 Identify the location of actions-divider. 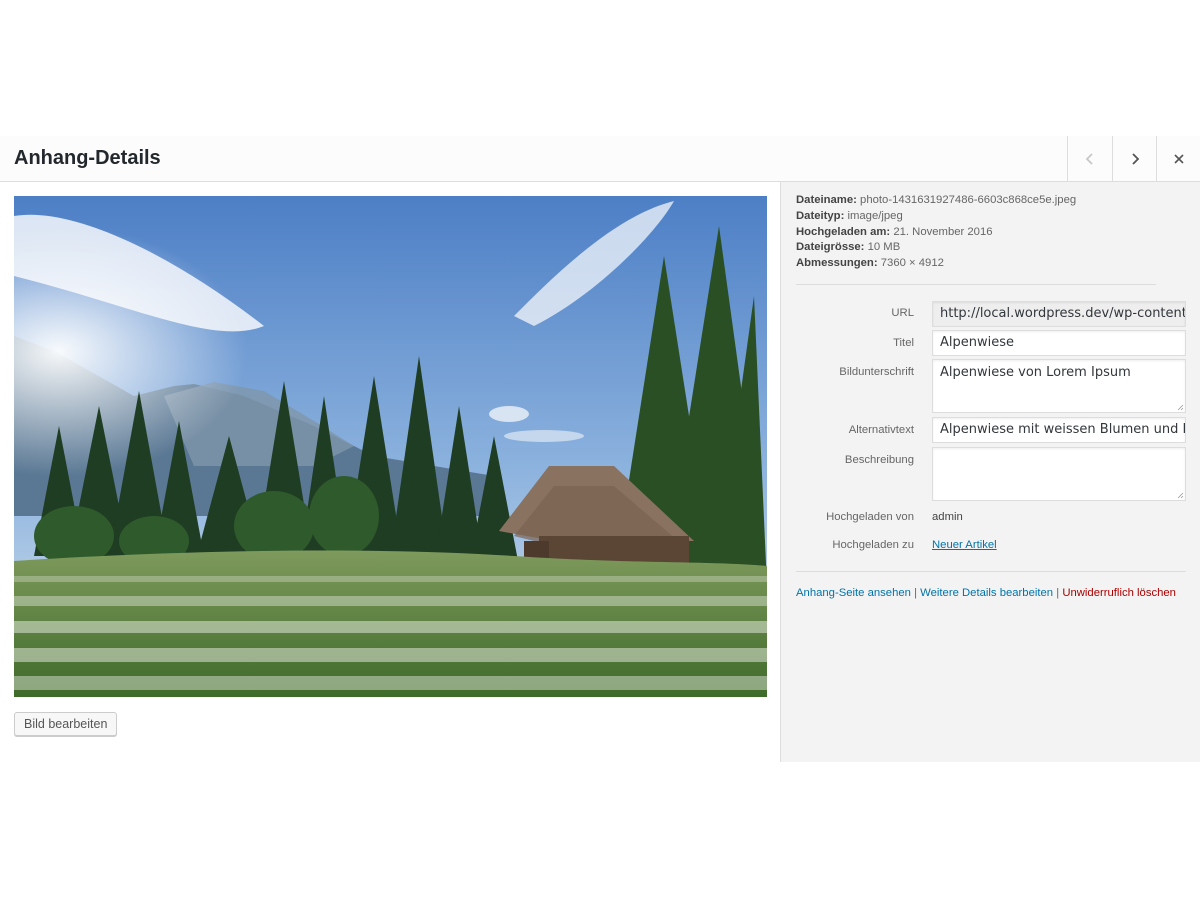
(991, 571).